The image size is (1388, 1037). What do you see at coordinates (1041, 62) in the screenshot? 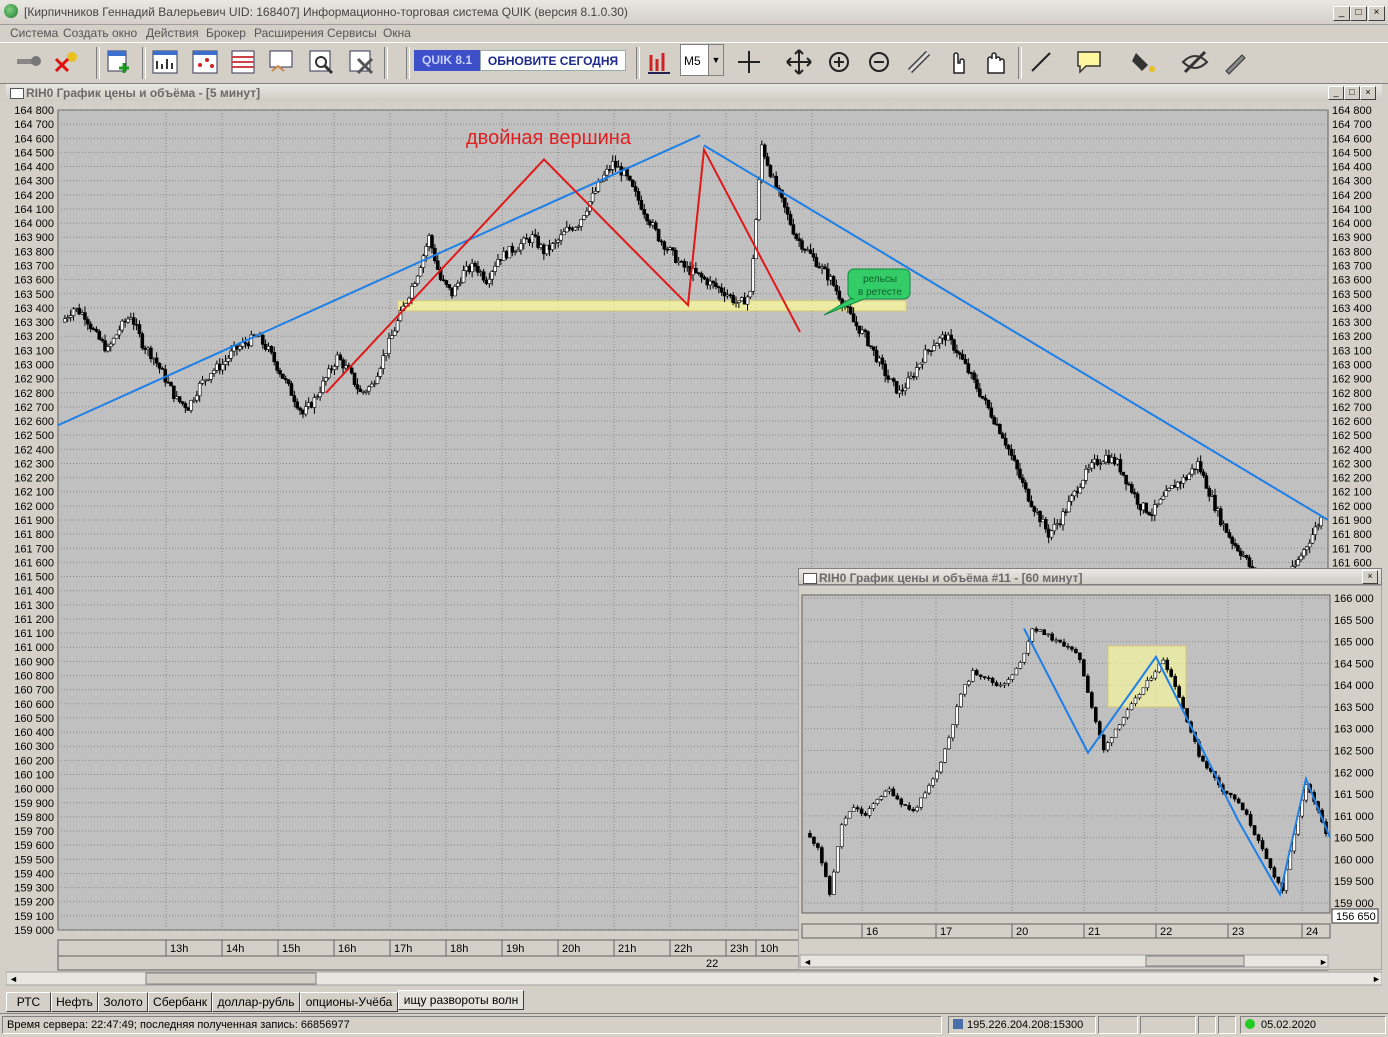
I see `line-icon` at bounding box center [1041, 62].